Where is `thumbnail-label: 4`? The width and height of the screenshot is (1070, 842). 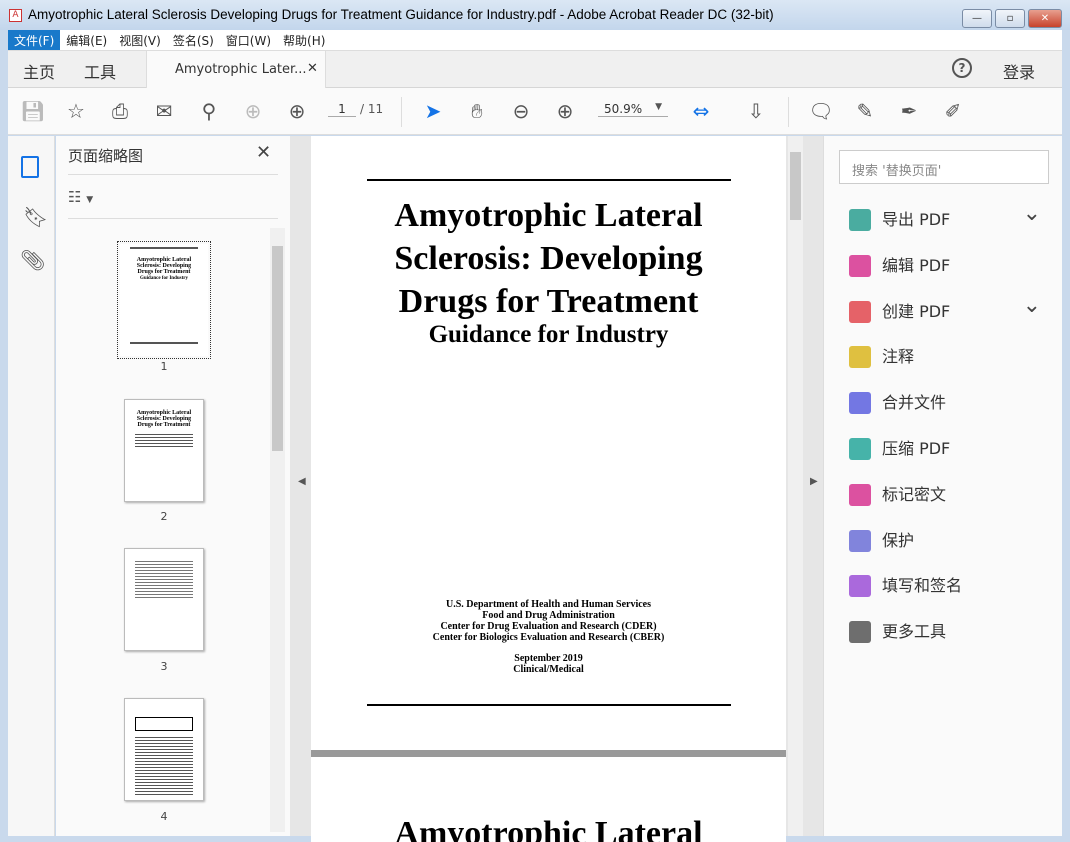 thumbnail-label: 4 is located at coordinates (164, 816).